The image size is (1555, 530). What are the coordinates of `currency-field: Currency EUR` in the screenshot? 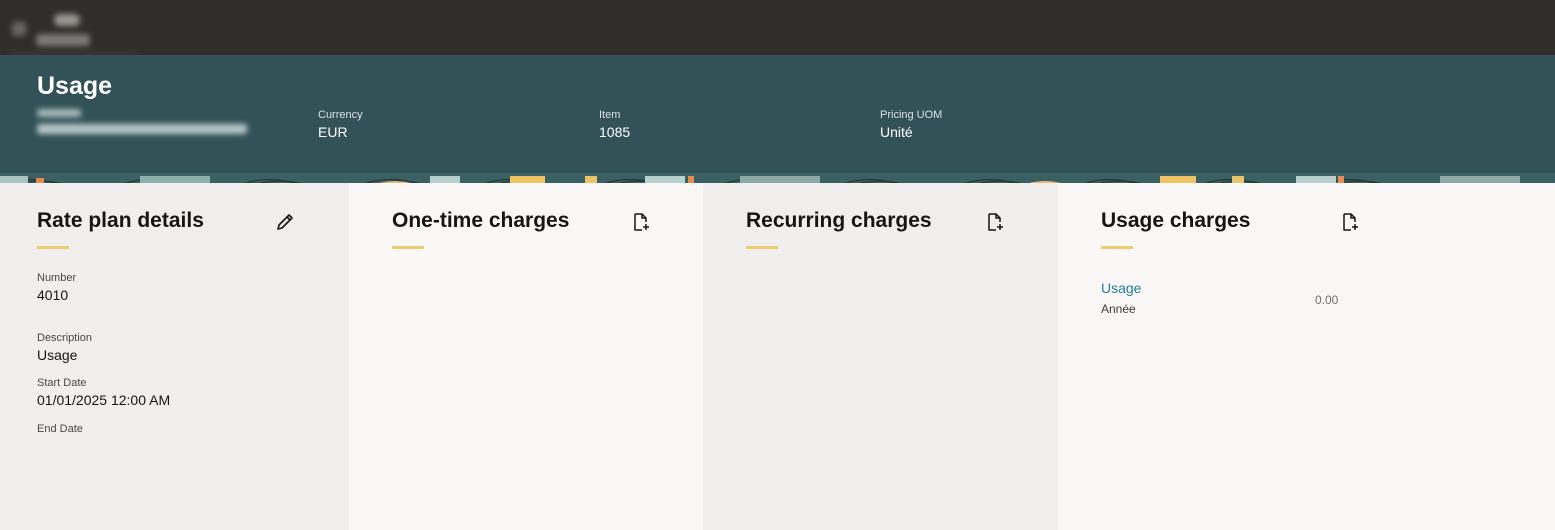 It's located at (340, 124).